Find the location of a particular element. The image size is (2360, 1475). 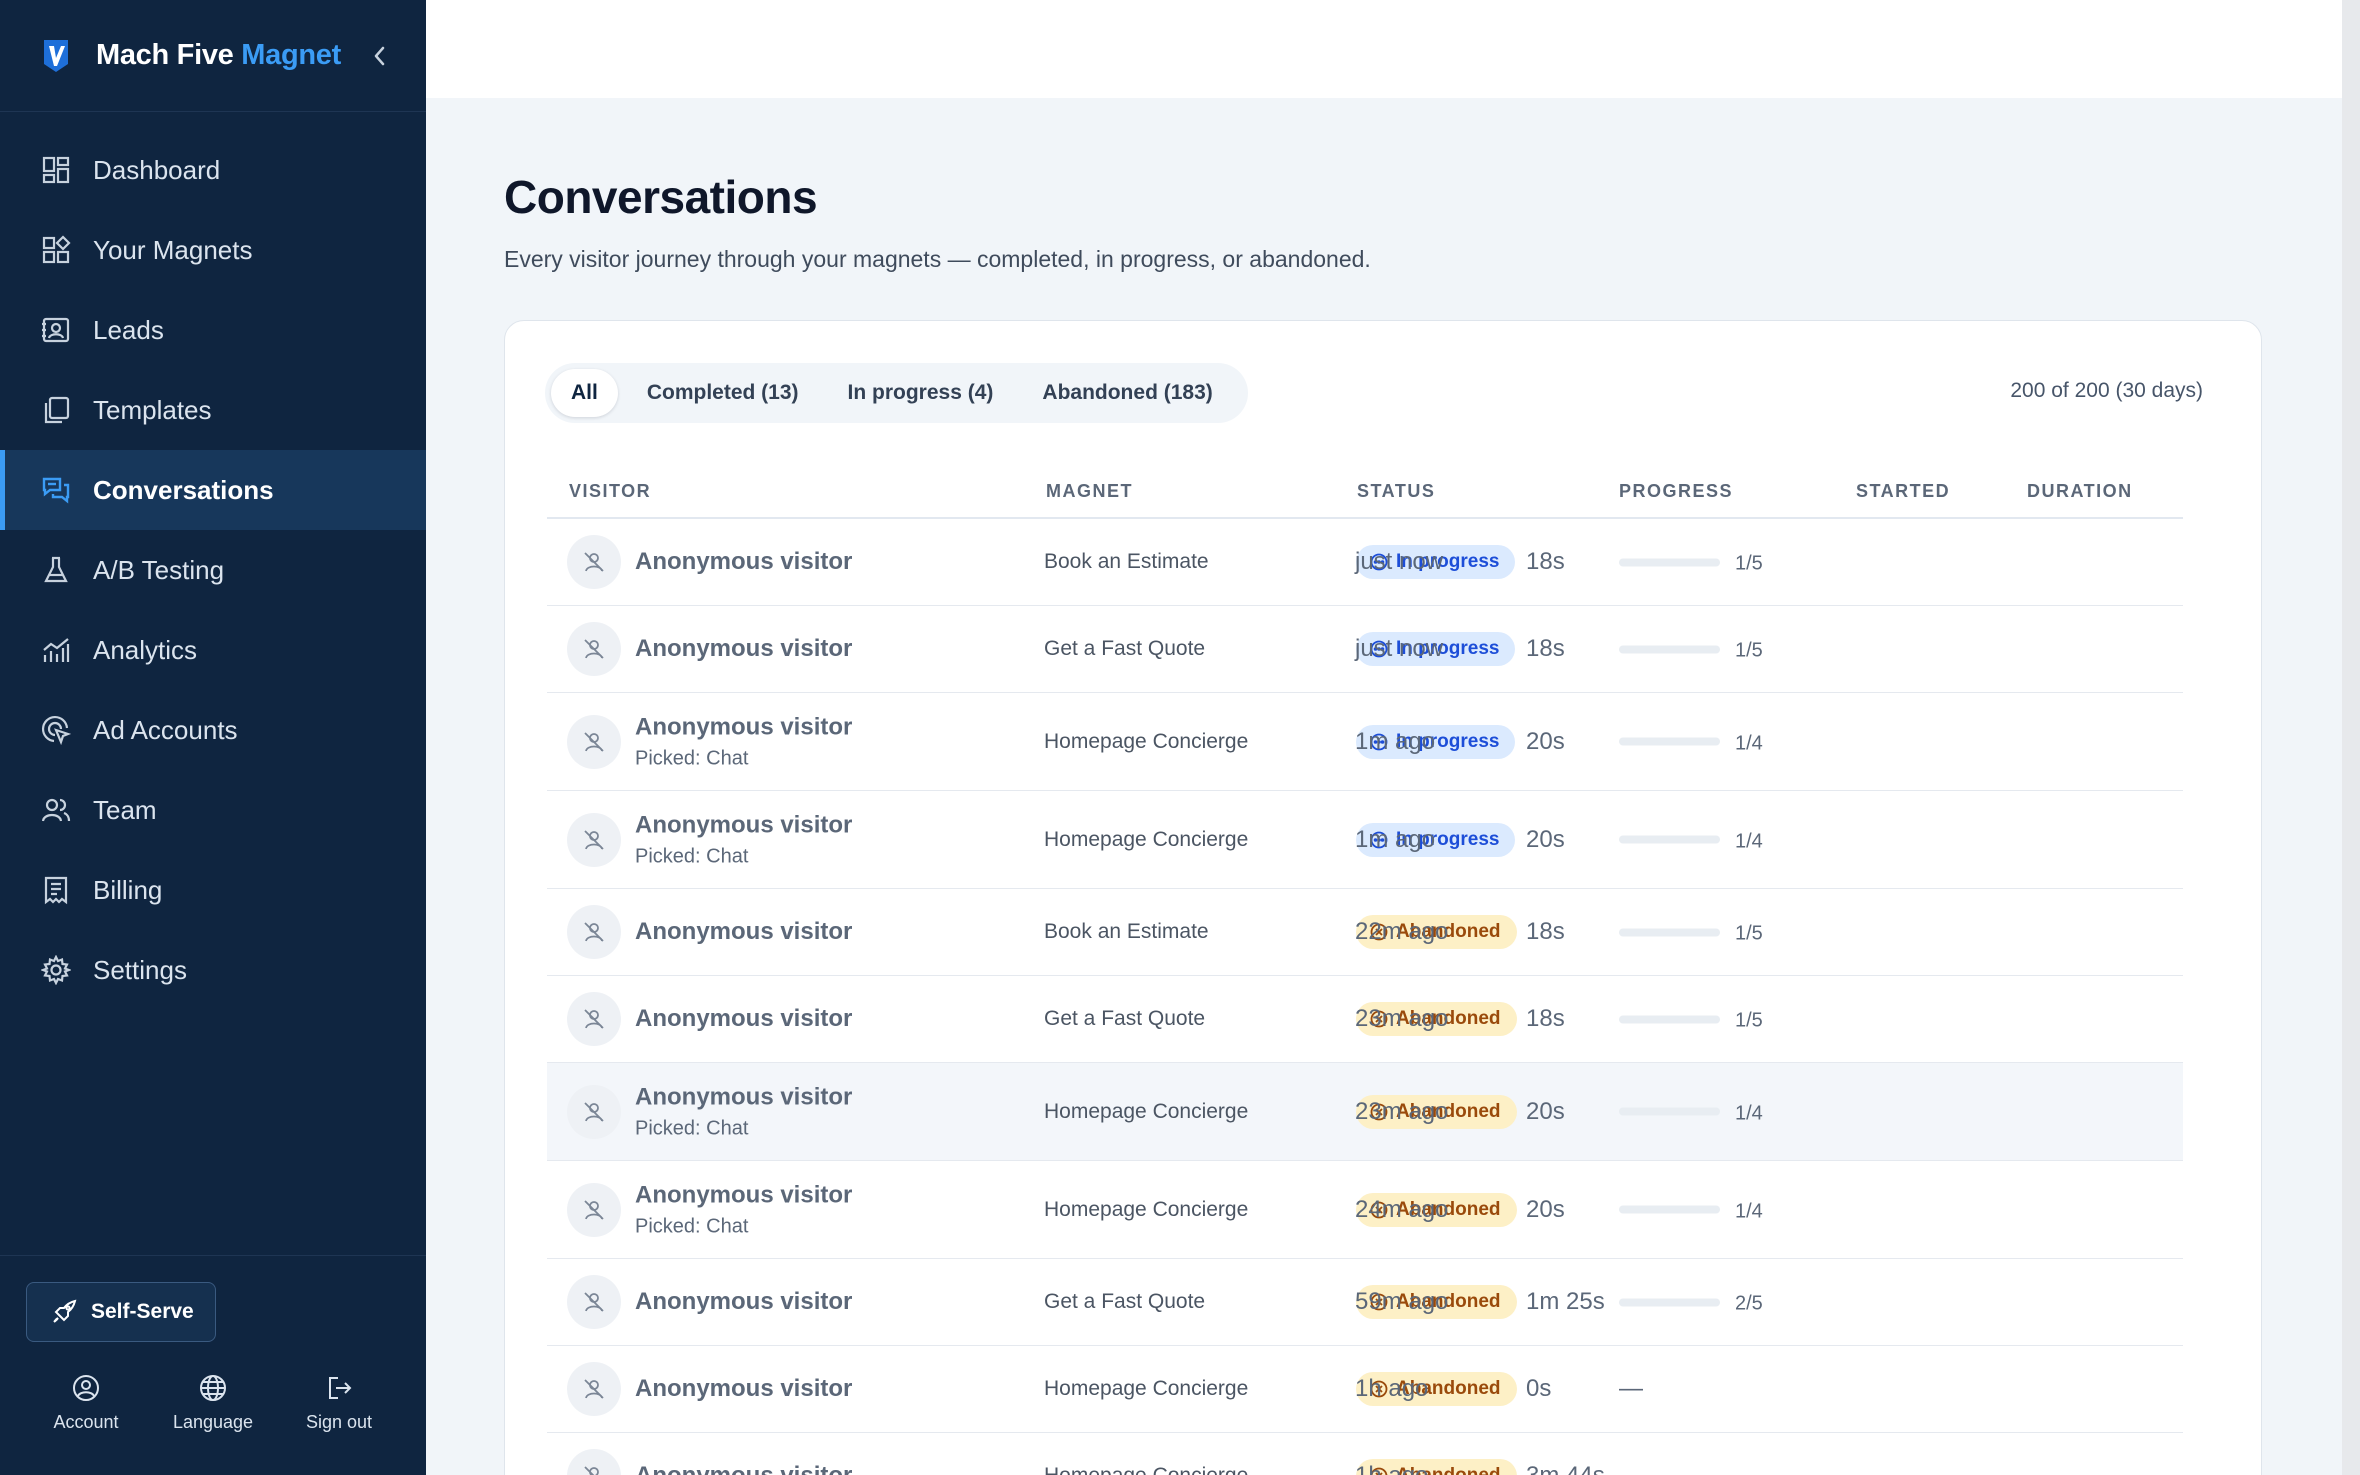

magnet-name: Book an Estimate is located at coordinates (1126, 561).